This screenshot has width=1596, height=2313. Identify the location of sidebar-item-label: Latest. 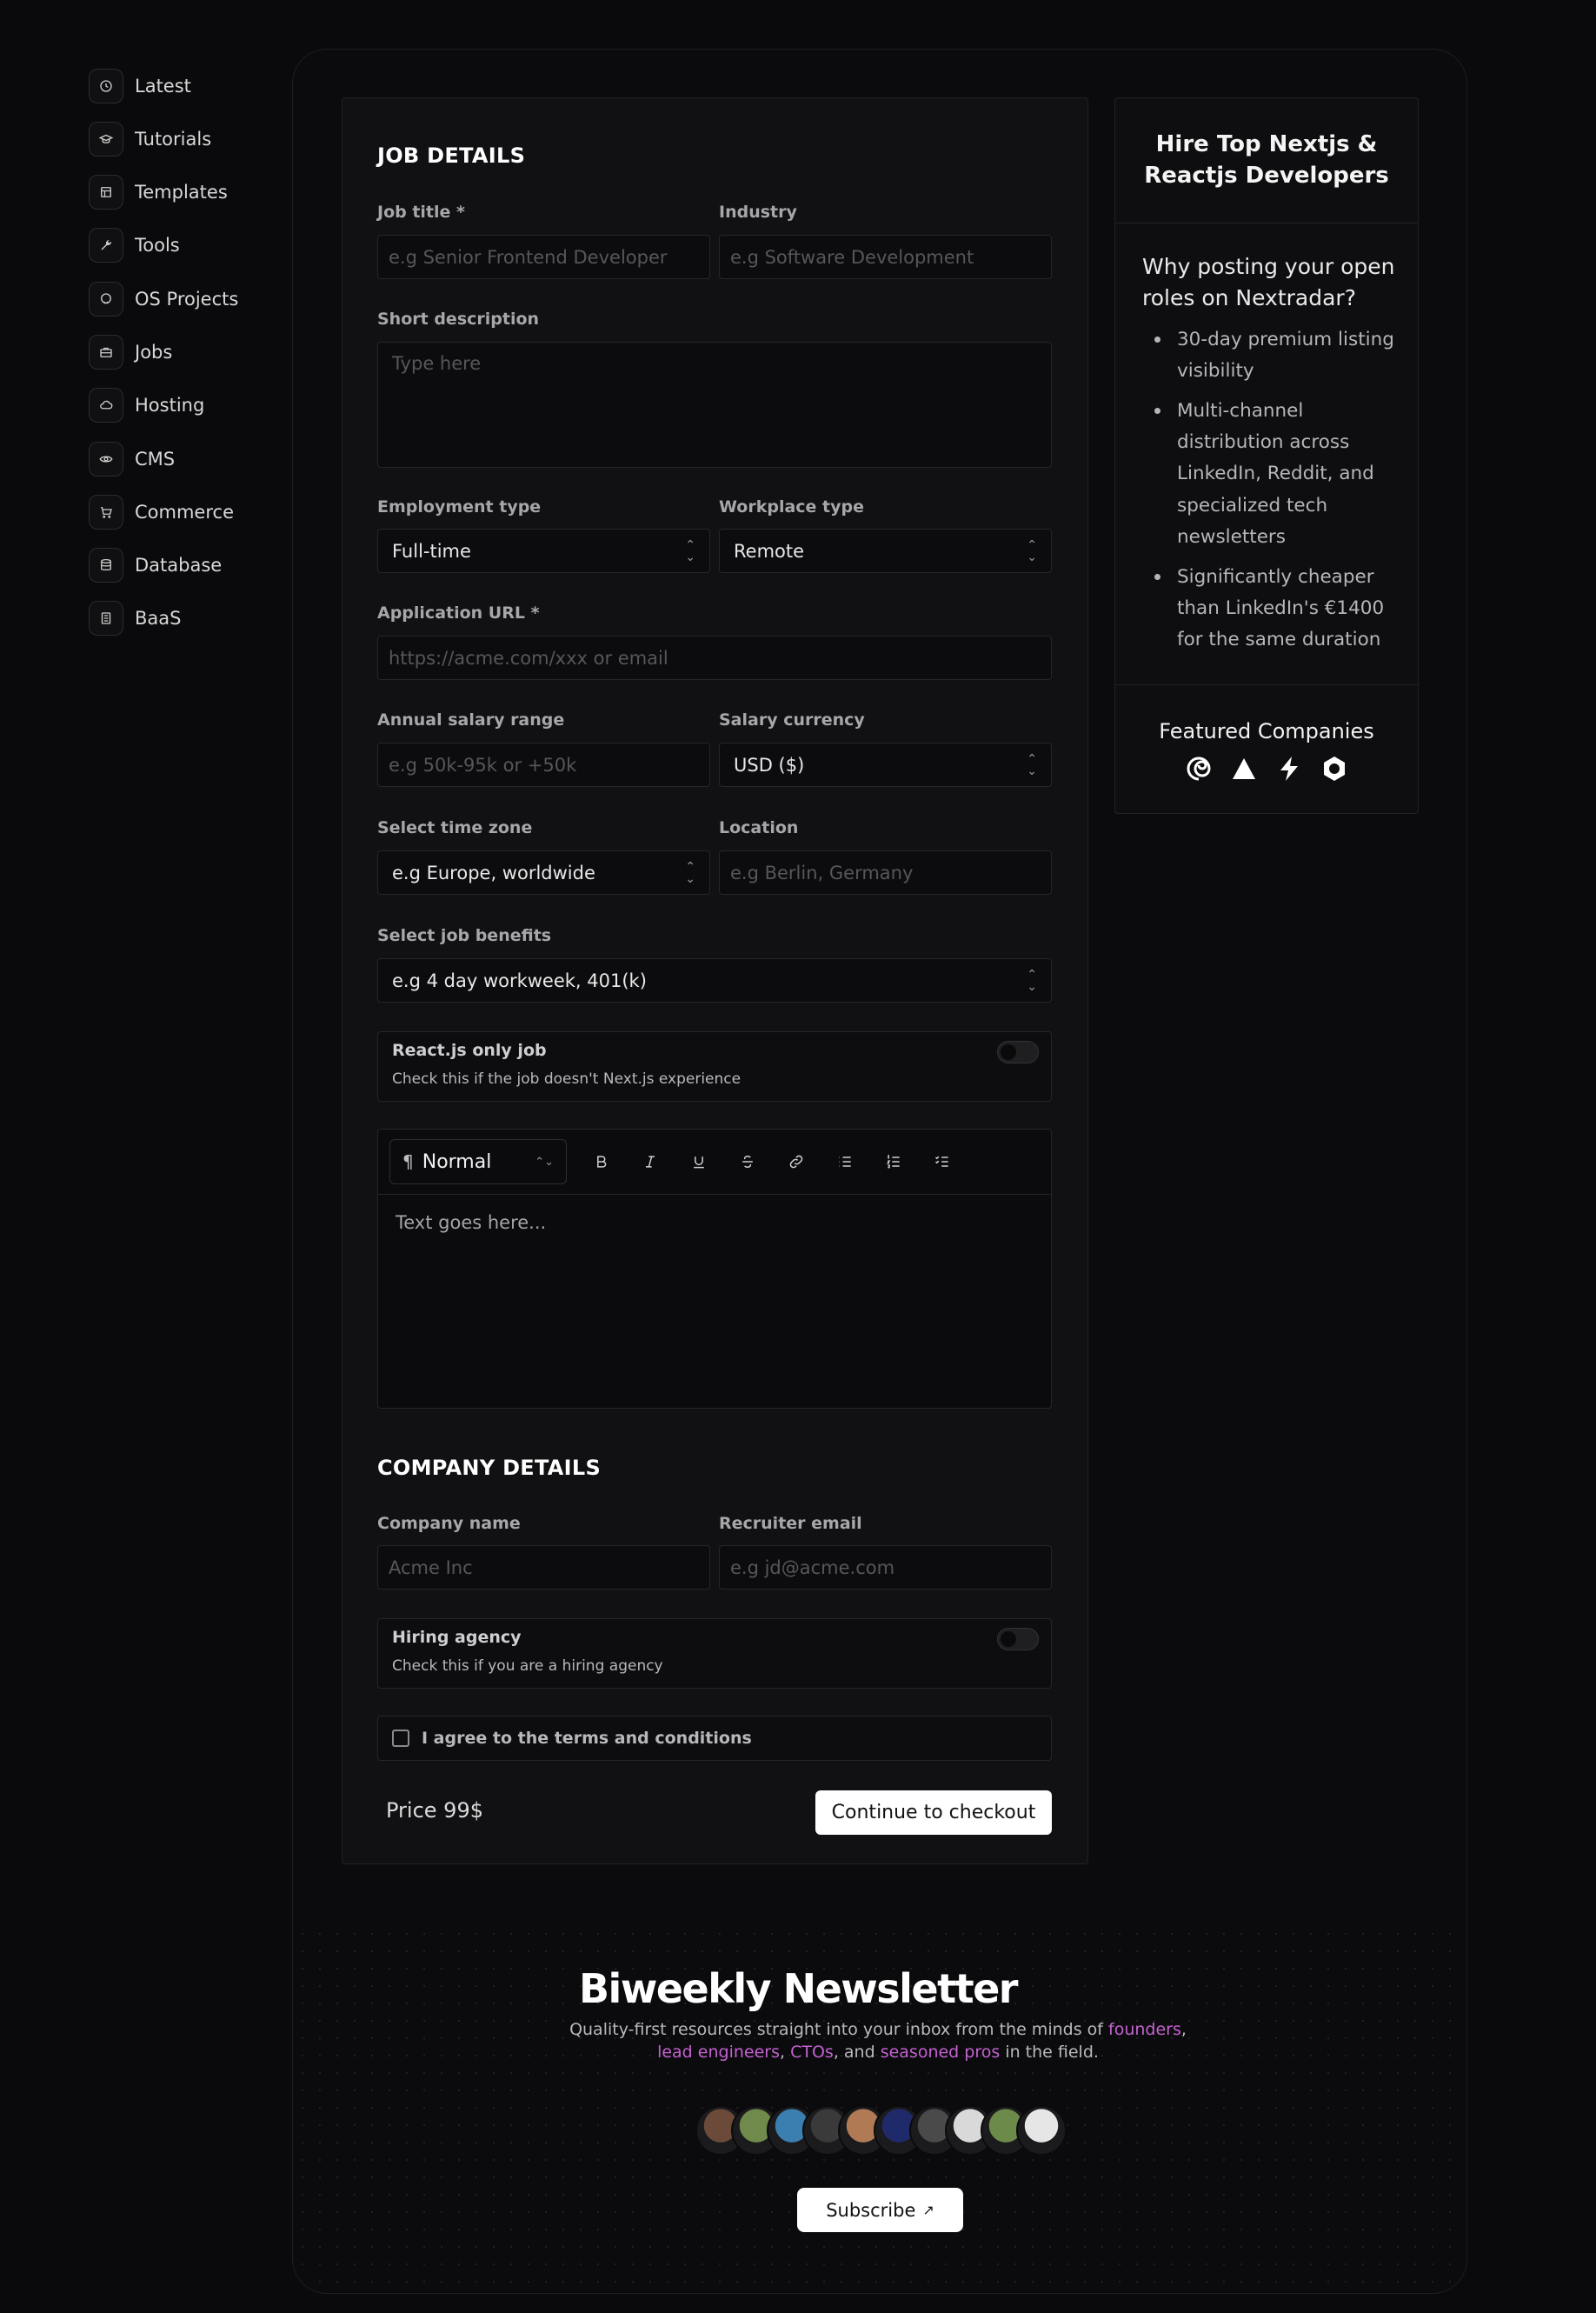
(163, 86).